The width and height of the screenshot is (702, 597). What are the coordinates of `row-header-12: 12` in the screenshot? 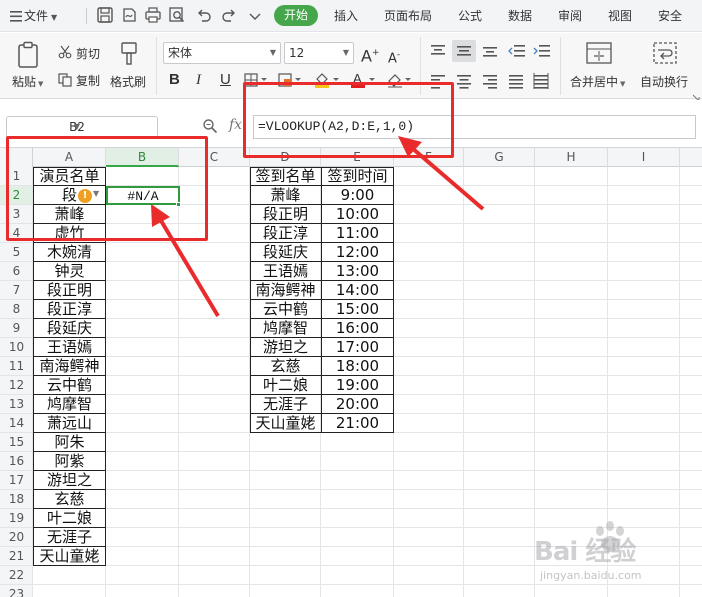 It's located at (16, 385).